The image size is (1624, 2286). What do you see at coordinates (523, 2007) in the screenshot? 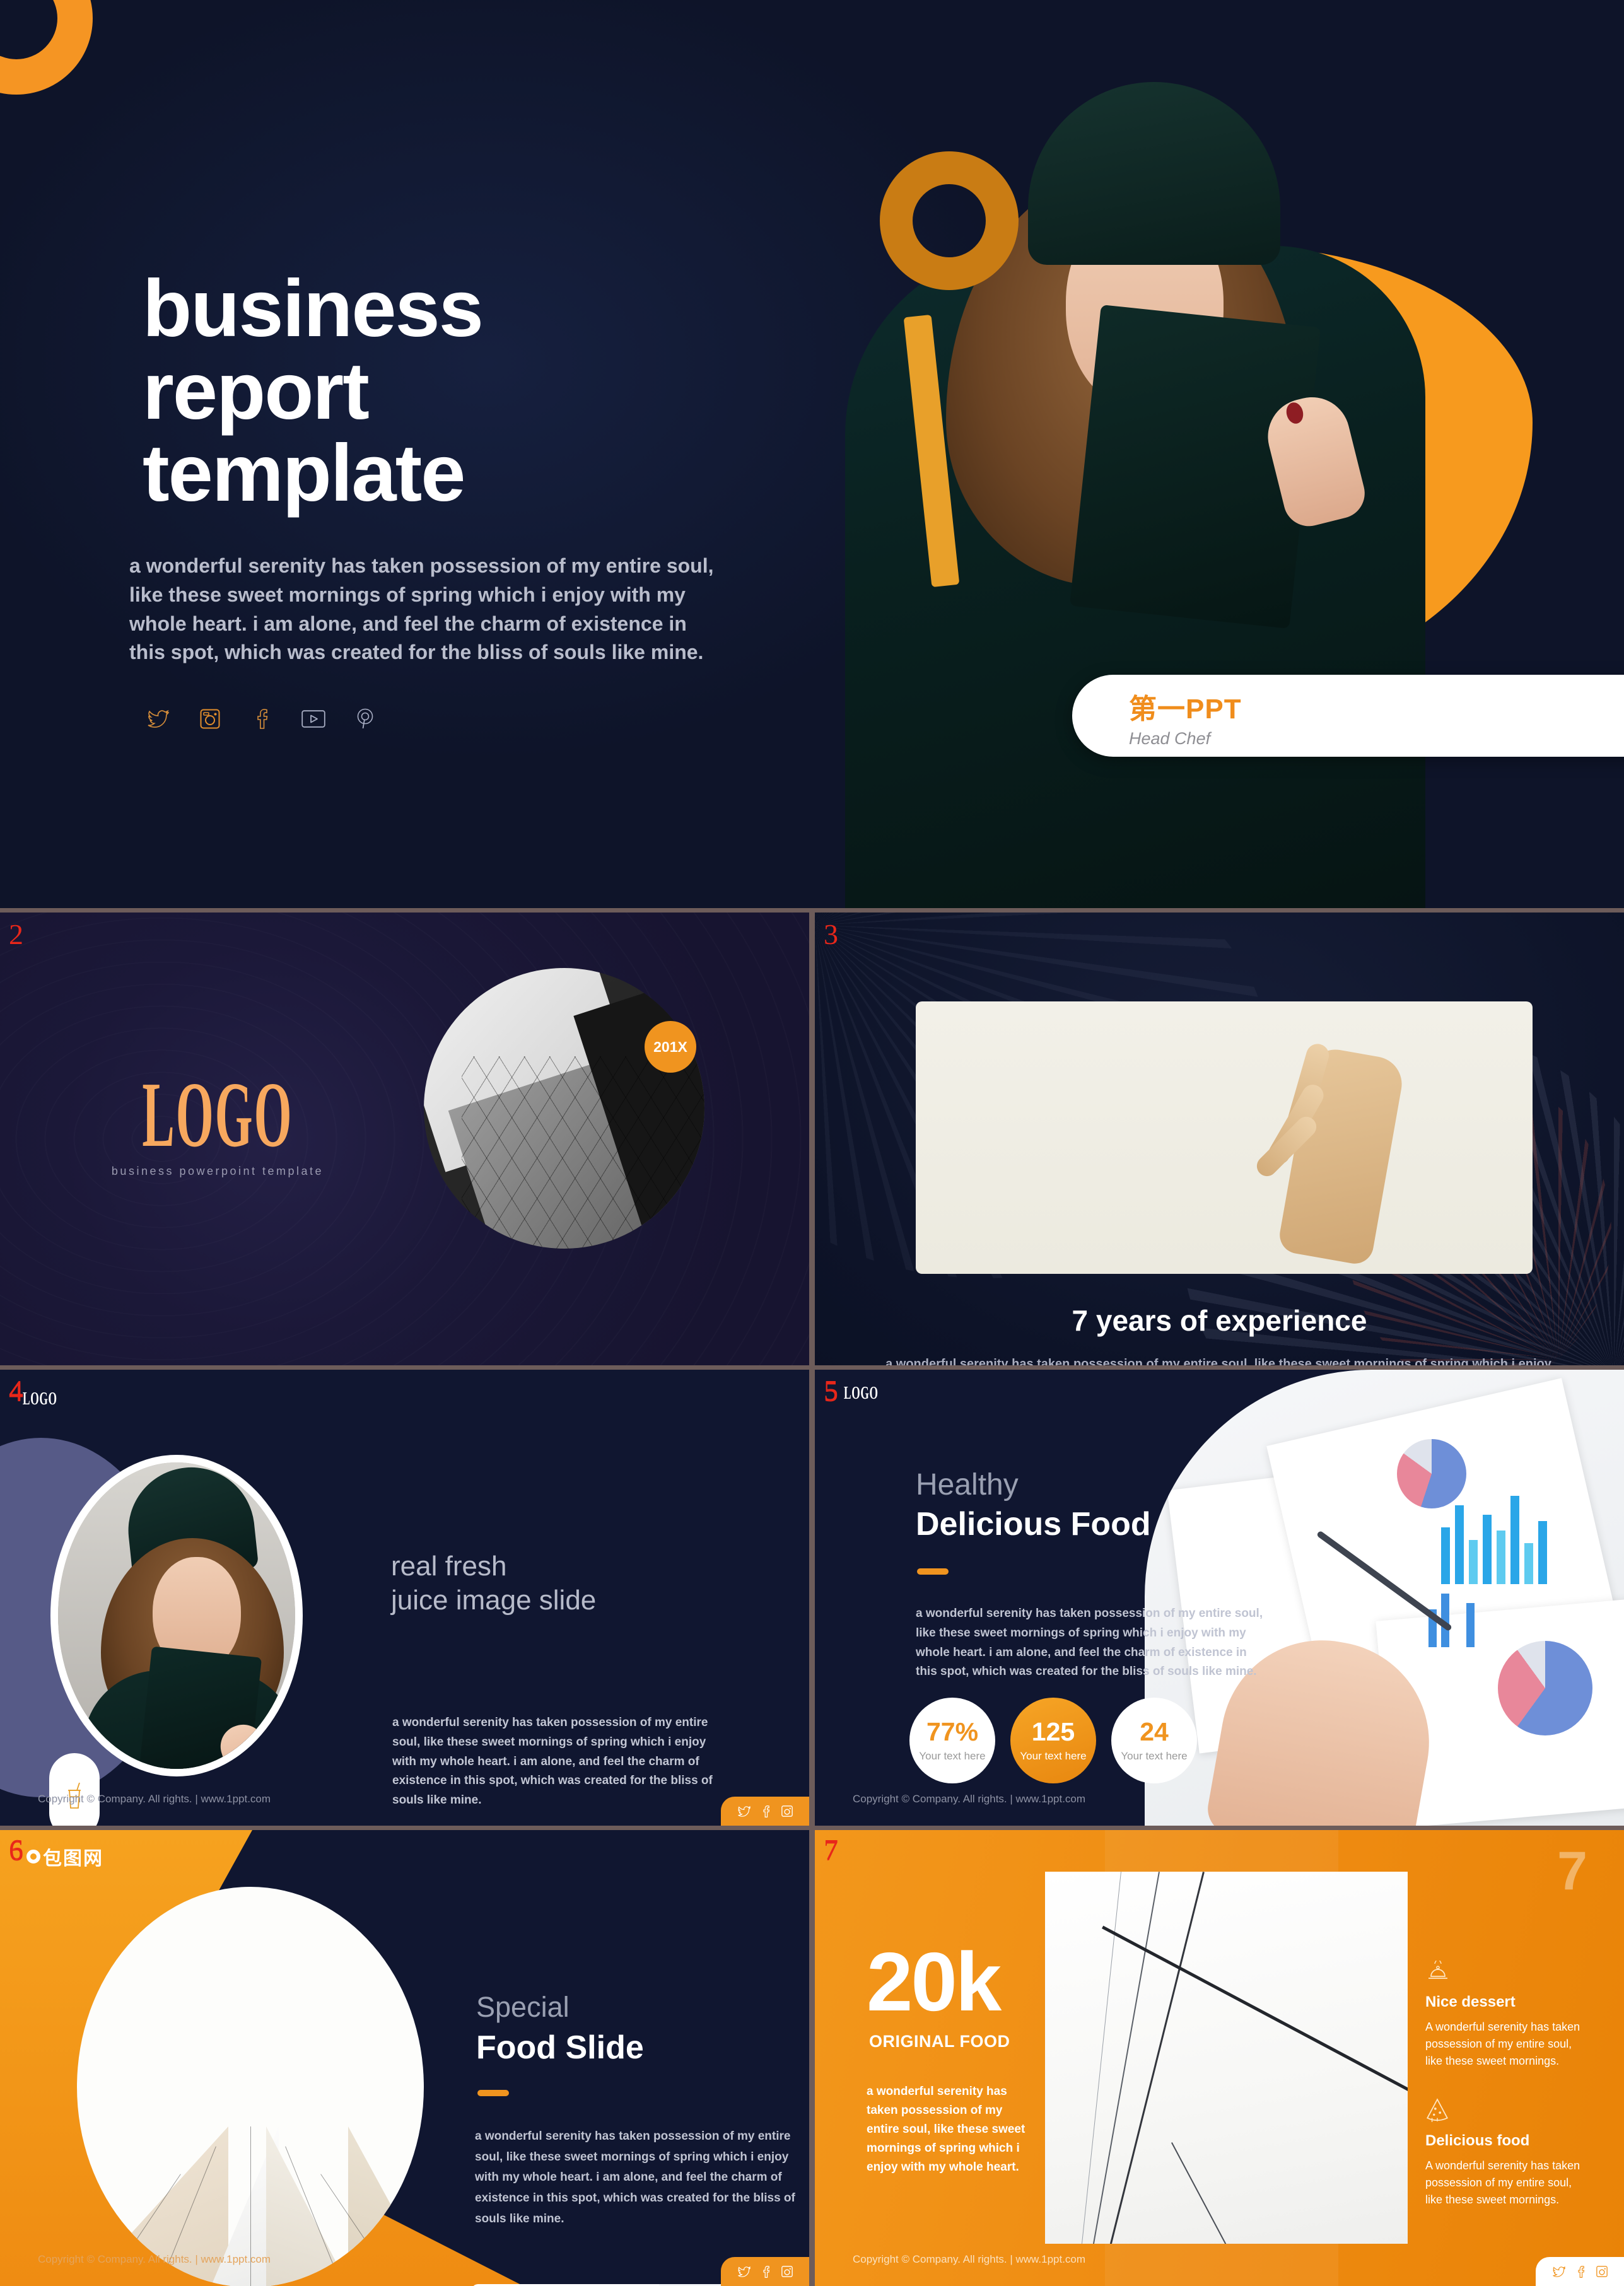
I see `page-subtitle: Special` at bounding box center [523, 2007].